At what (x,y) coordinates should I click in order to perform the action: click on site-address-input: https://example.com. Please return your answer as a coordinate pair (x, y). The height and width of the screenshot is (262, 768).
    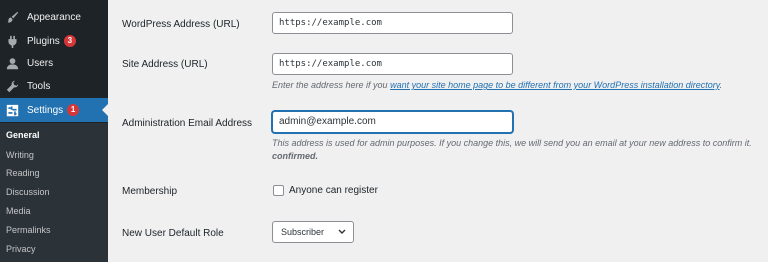
    Looking at the image, I should click on (392, 64).